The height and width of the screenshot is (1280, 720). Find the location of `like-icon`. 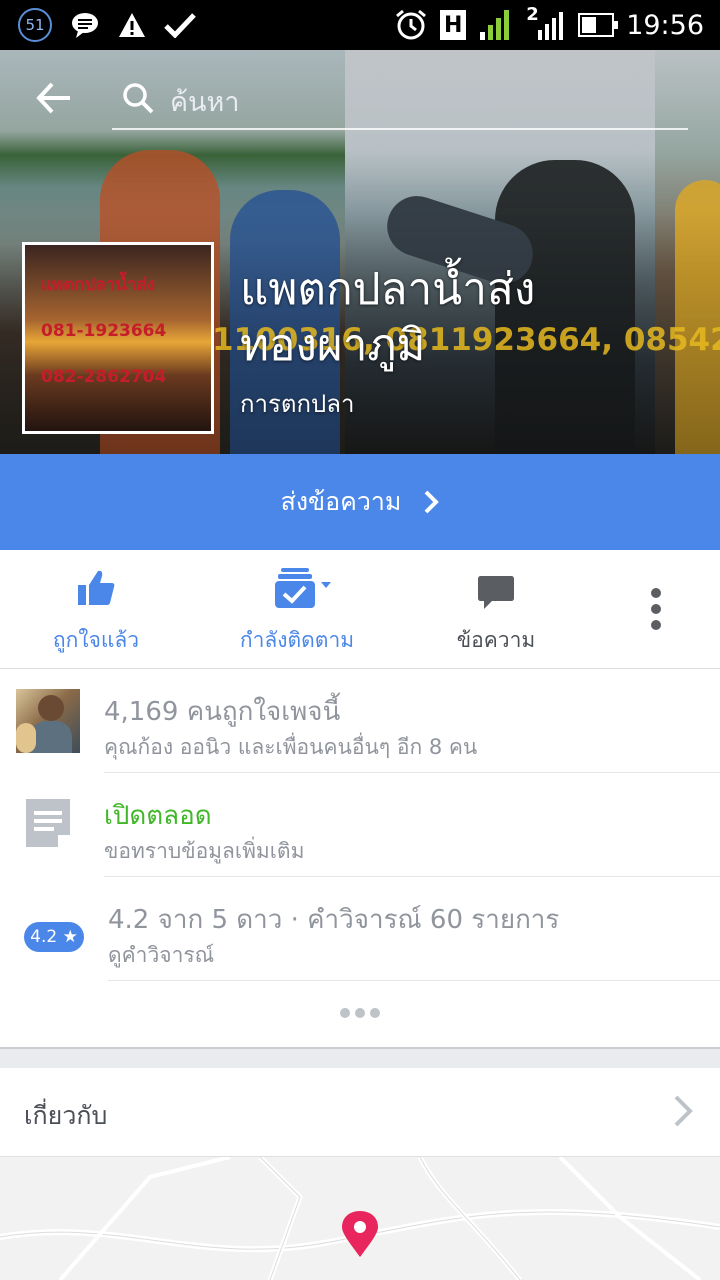

like-icon is located at coordinates (96, 587).